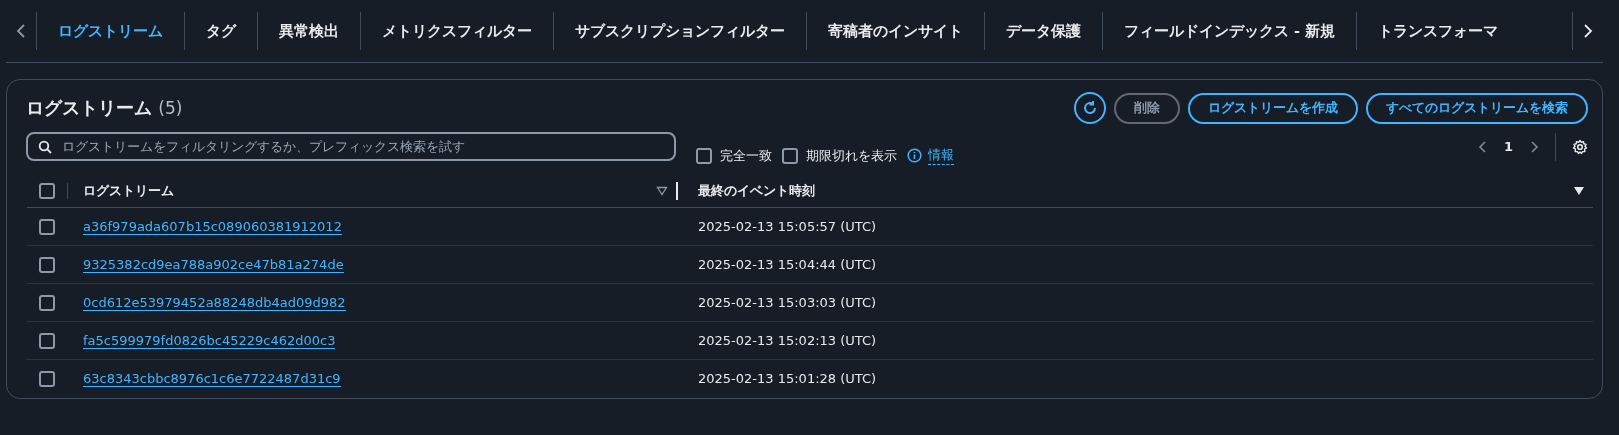 Image resolution: width=1619 pixels, height=435 pixels. I want to click on action-button: すべてのログストリームを検索, so click(1477, 108).